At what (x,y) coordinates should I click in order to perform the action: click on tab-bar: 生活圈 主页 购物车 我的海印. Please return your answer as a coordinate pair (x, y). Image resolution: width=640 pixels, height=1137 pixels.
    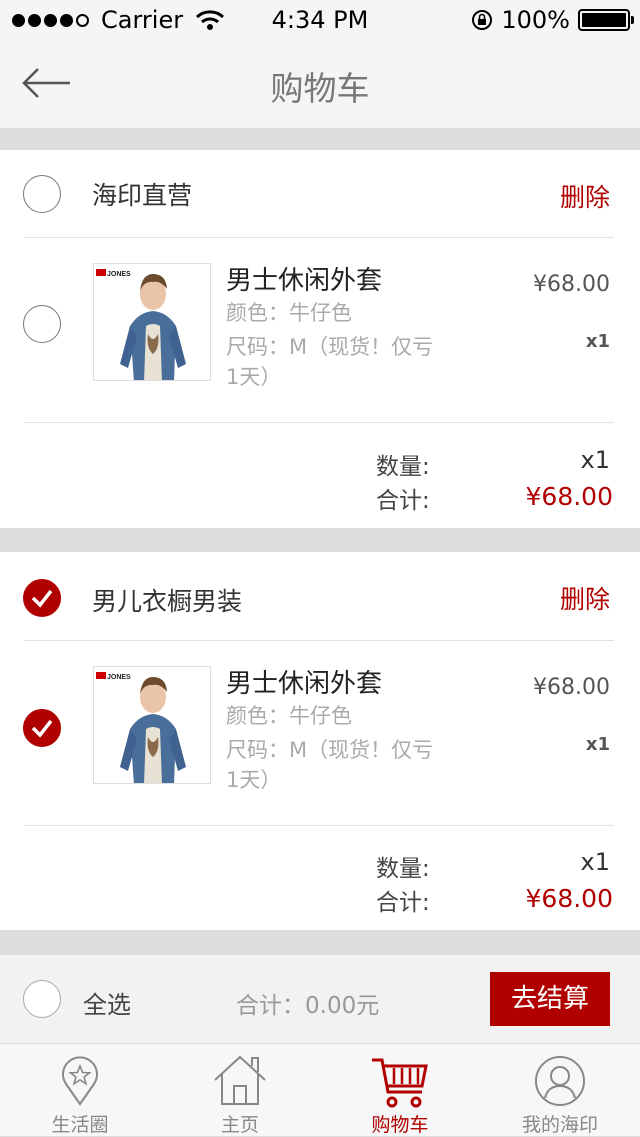
    Looking at the image, I should click on (320, 1089).